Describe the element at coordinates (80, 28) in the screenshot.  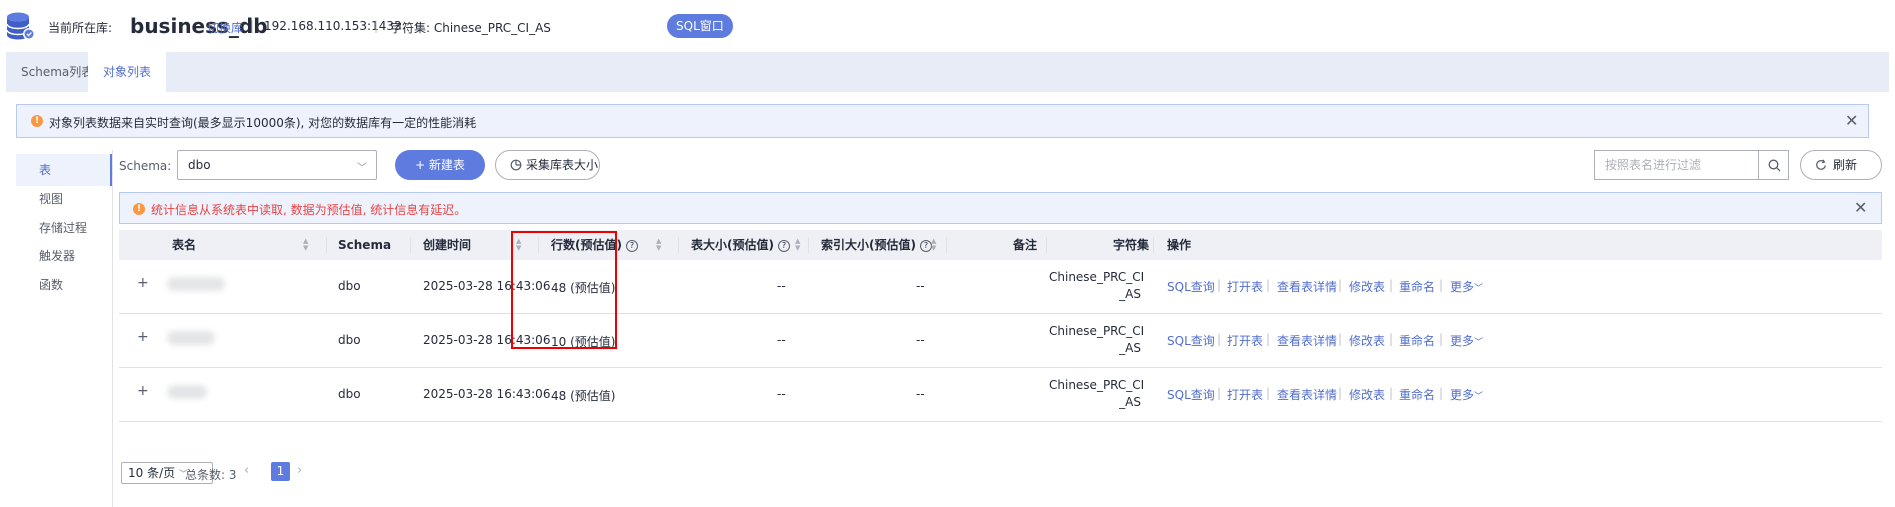
I see `current-db-label: 当前所在库:` at that location.